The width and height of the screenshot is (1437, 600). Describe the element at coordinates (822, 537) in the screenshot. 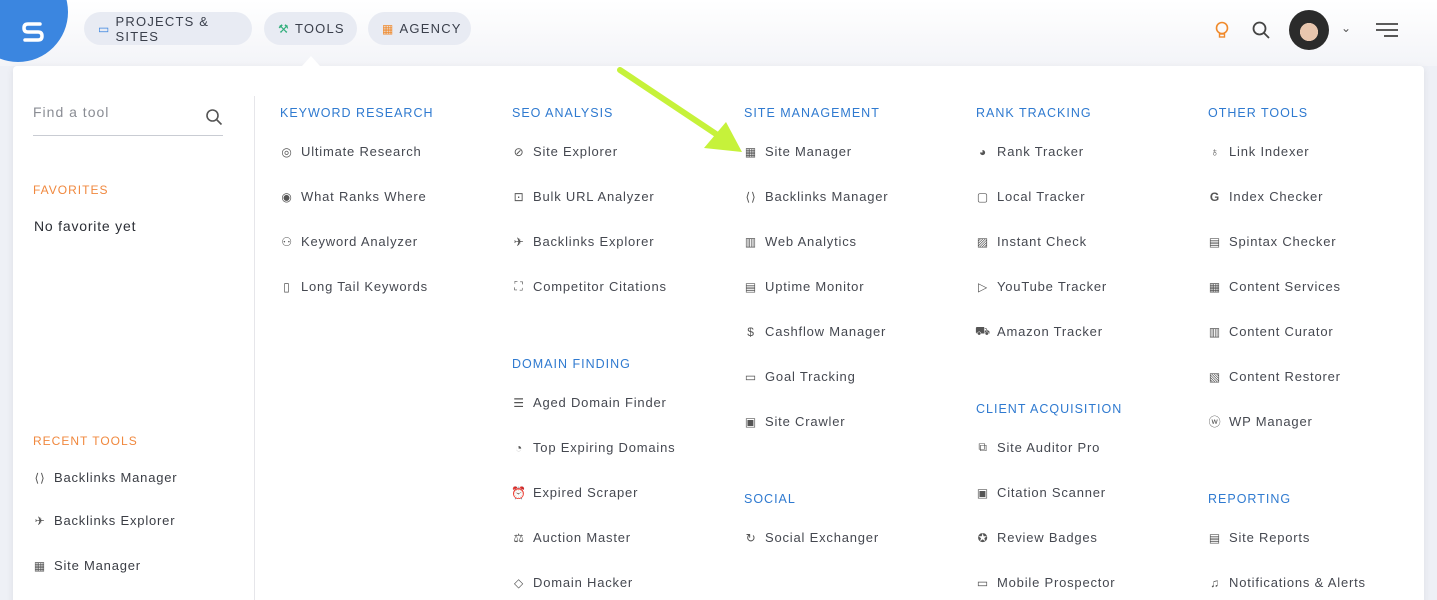

I see `tool-label: Social Exchanger` at that location.